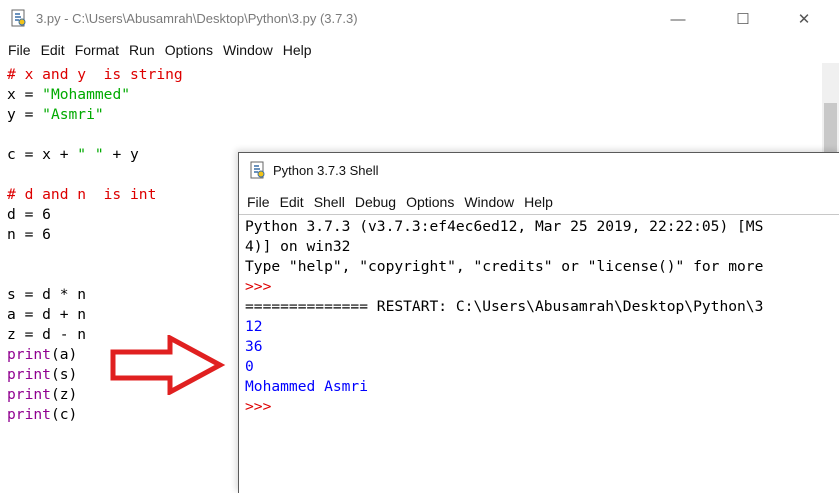 Image resolution: width=839 pixels, height=493 pixels. What do you see at coordinates (297, 50) in the screenshot?
I see `menu-help: Help` at bounding box center [297, 50].